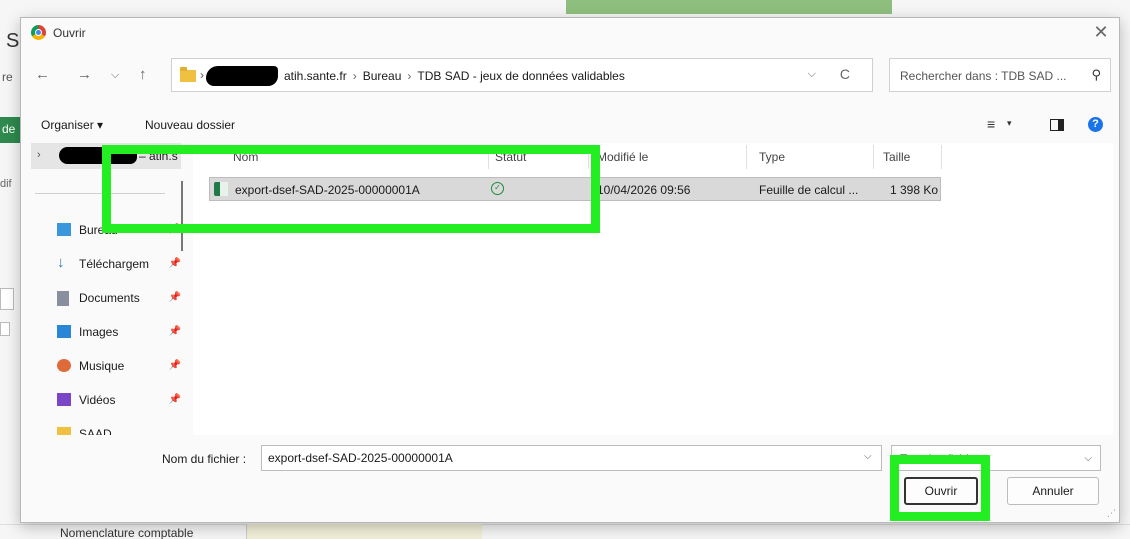  I want to click on documents-icon, so click(63, 298).